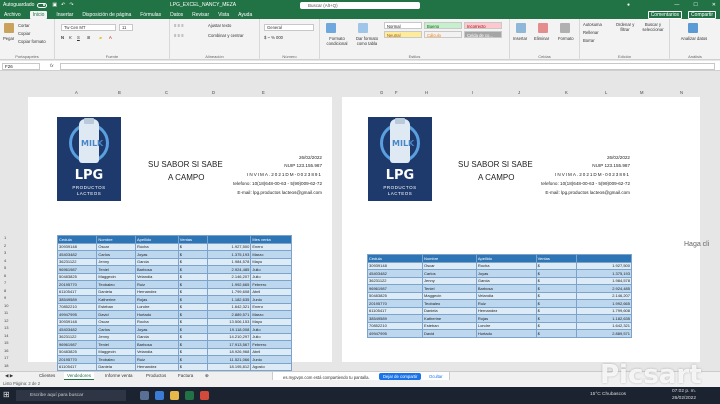 Image resolution: width=720 pixels, height=404 pixels. I want to click on col-header-a: A, so click(76, 92).